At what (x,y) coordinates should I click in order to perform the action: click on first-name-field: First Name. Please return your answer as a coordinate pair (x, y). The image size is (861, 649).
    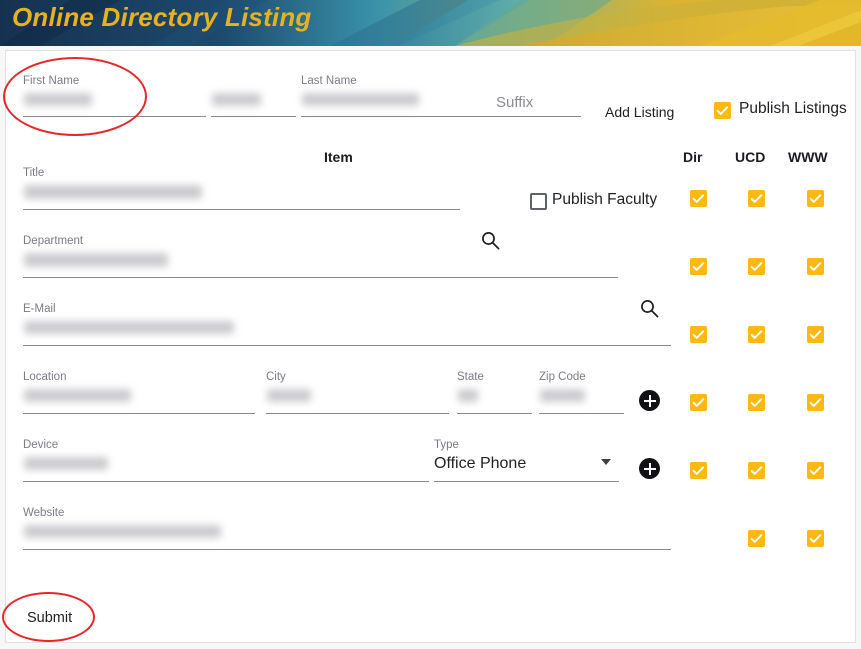
    Looking at the image, I should click on (114, 97).